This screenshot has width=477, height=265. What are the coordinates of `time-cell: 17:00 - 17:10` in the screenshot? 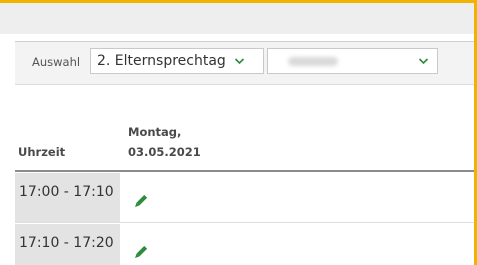 It's located at (67, 197).